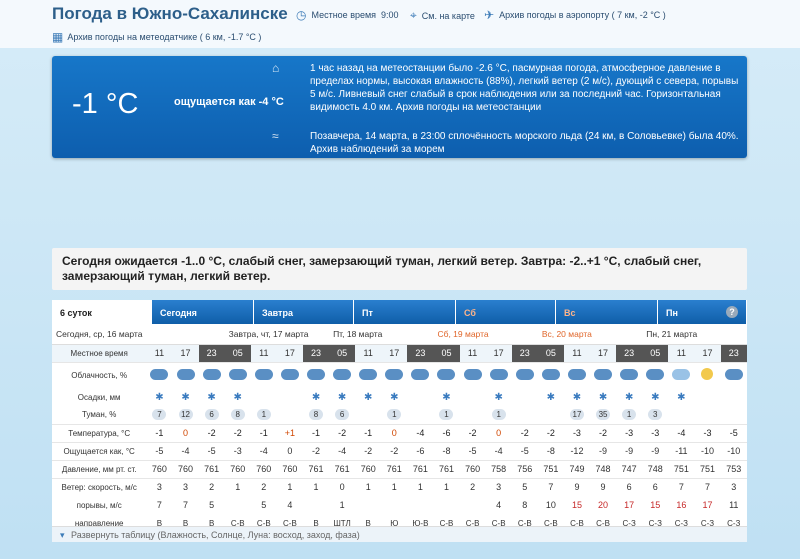 The width and height of the screenshot is (800, 559). What do you see at coordinates (203, 312) in the screenshot?
I see `tab-2: Сегодня` at bounding box center [203, 312].